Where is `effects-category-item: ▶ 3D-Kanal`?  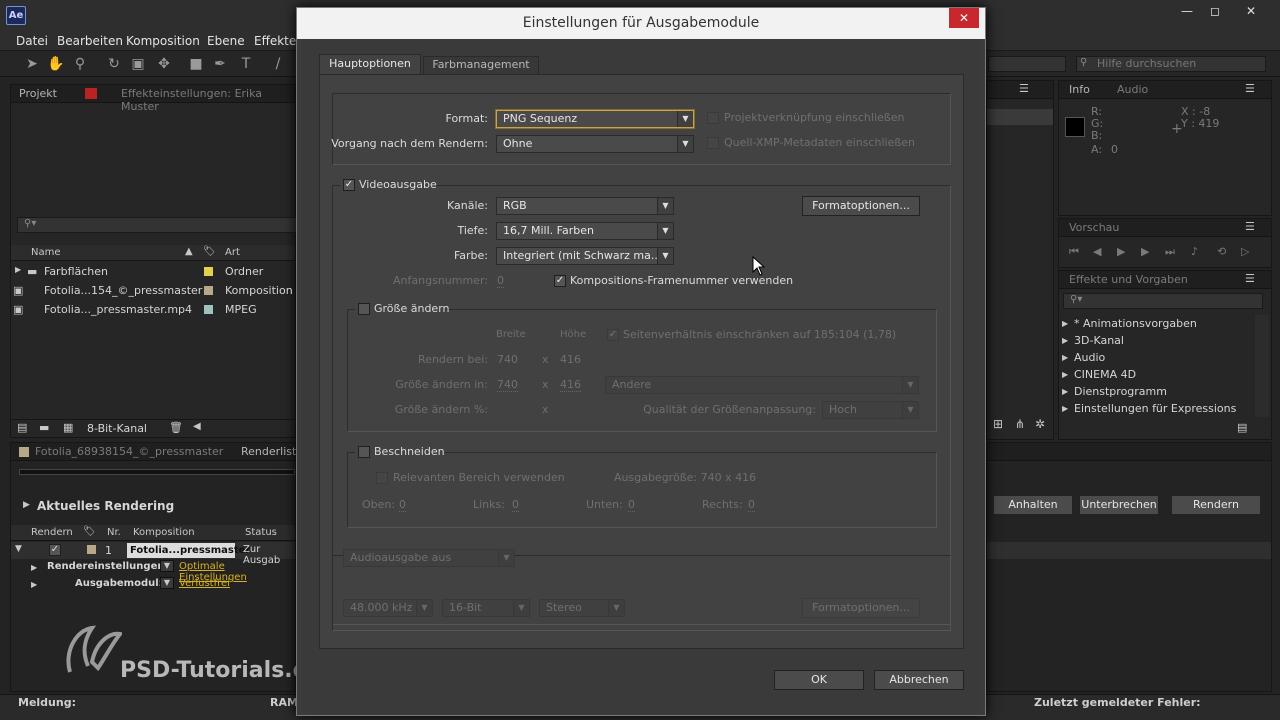
effects-category-item: ▶ 3D-Kanal is located at coordinates (1155, 341).